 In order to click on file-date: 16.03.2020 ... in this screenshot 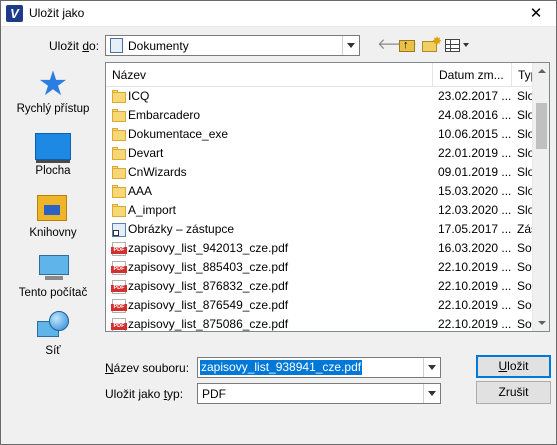, I will do `click(475, 248)`.